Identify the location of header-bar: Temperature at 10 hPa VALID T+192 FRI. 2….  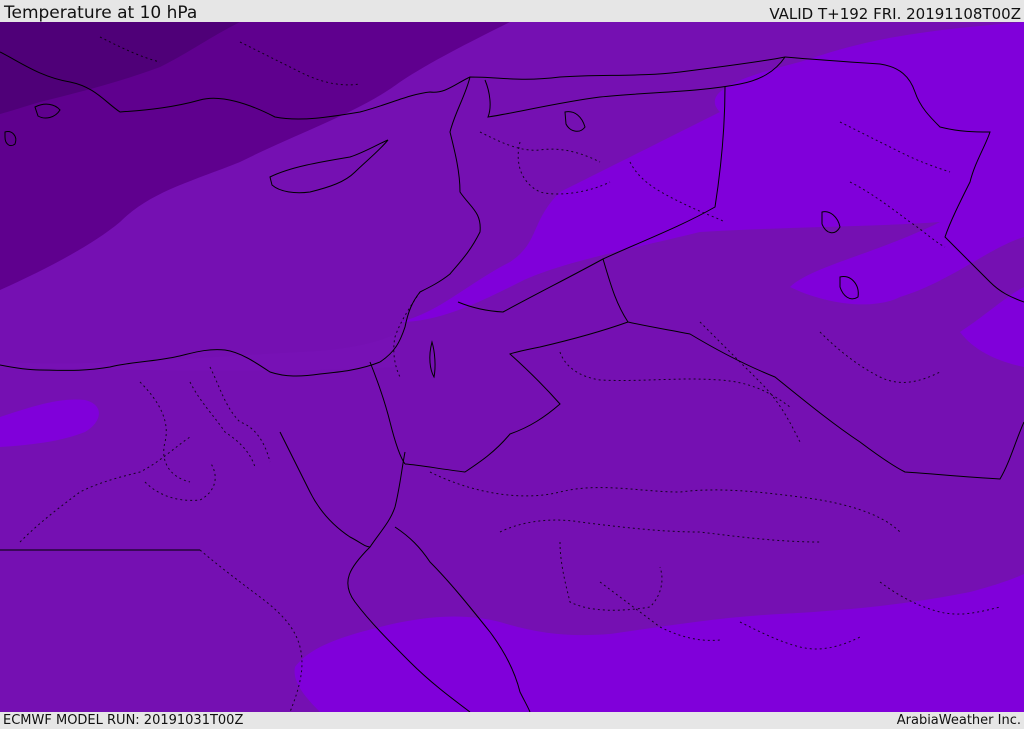
(512, 11).